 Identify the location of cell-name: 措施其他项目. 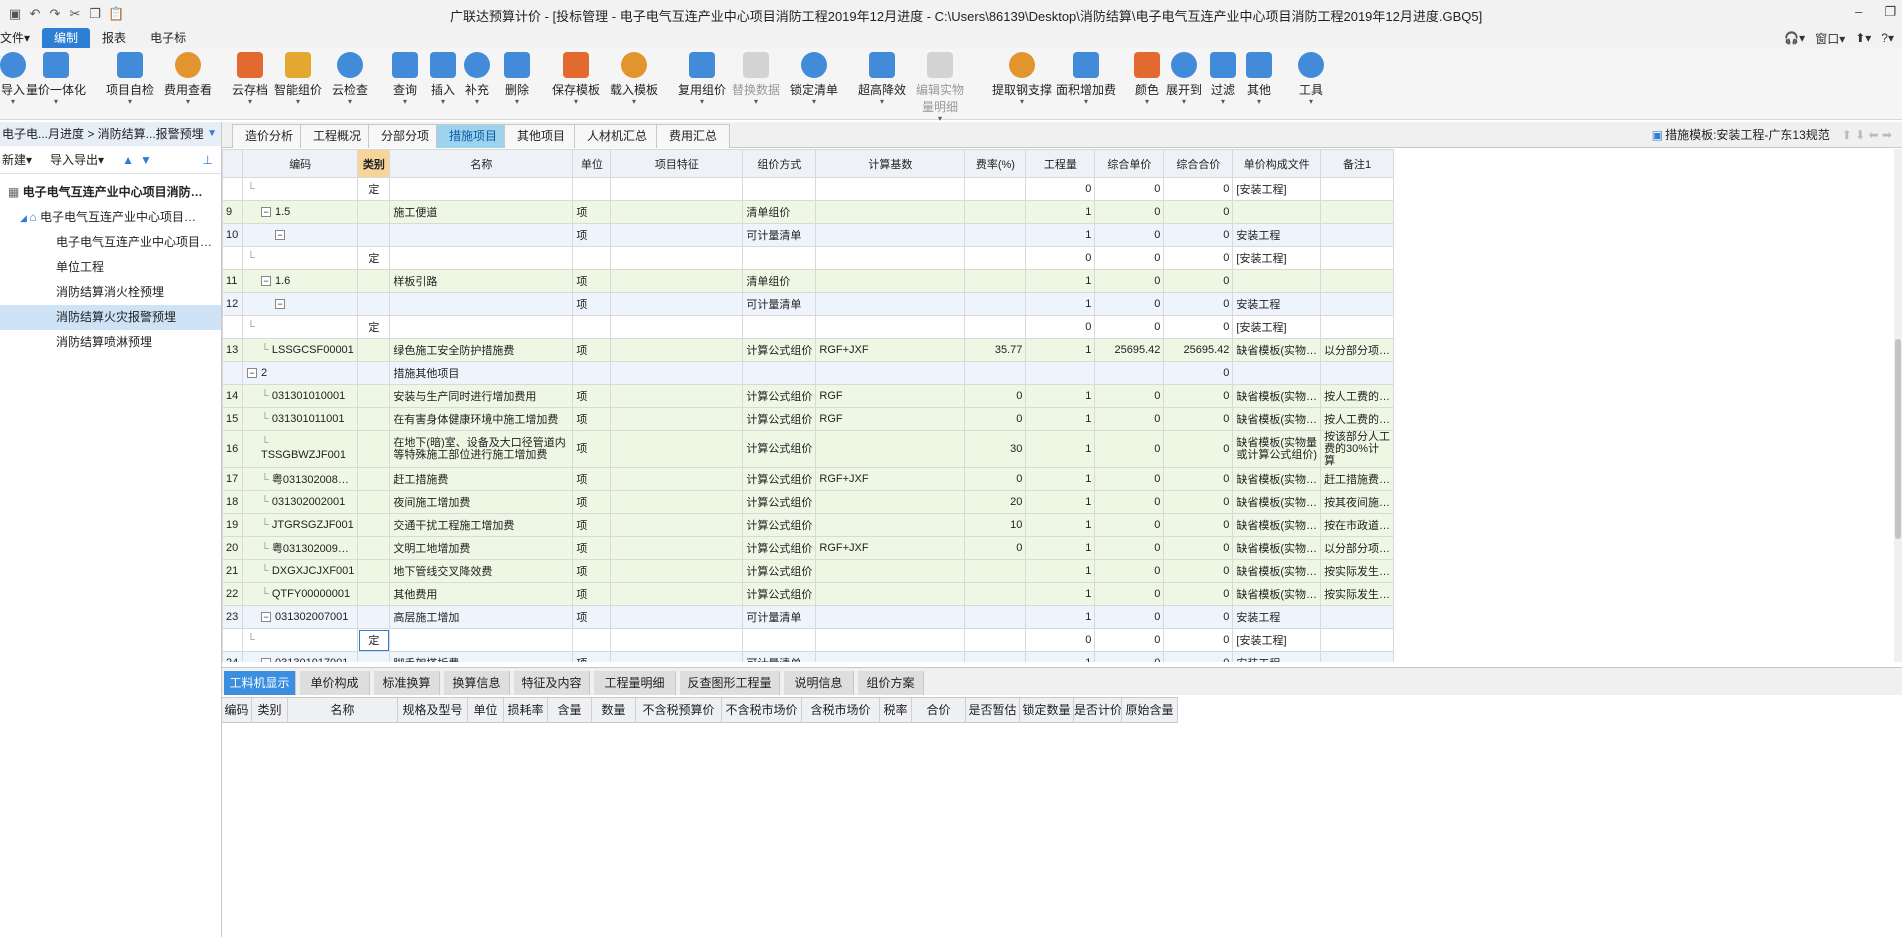
(481, 373).